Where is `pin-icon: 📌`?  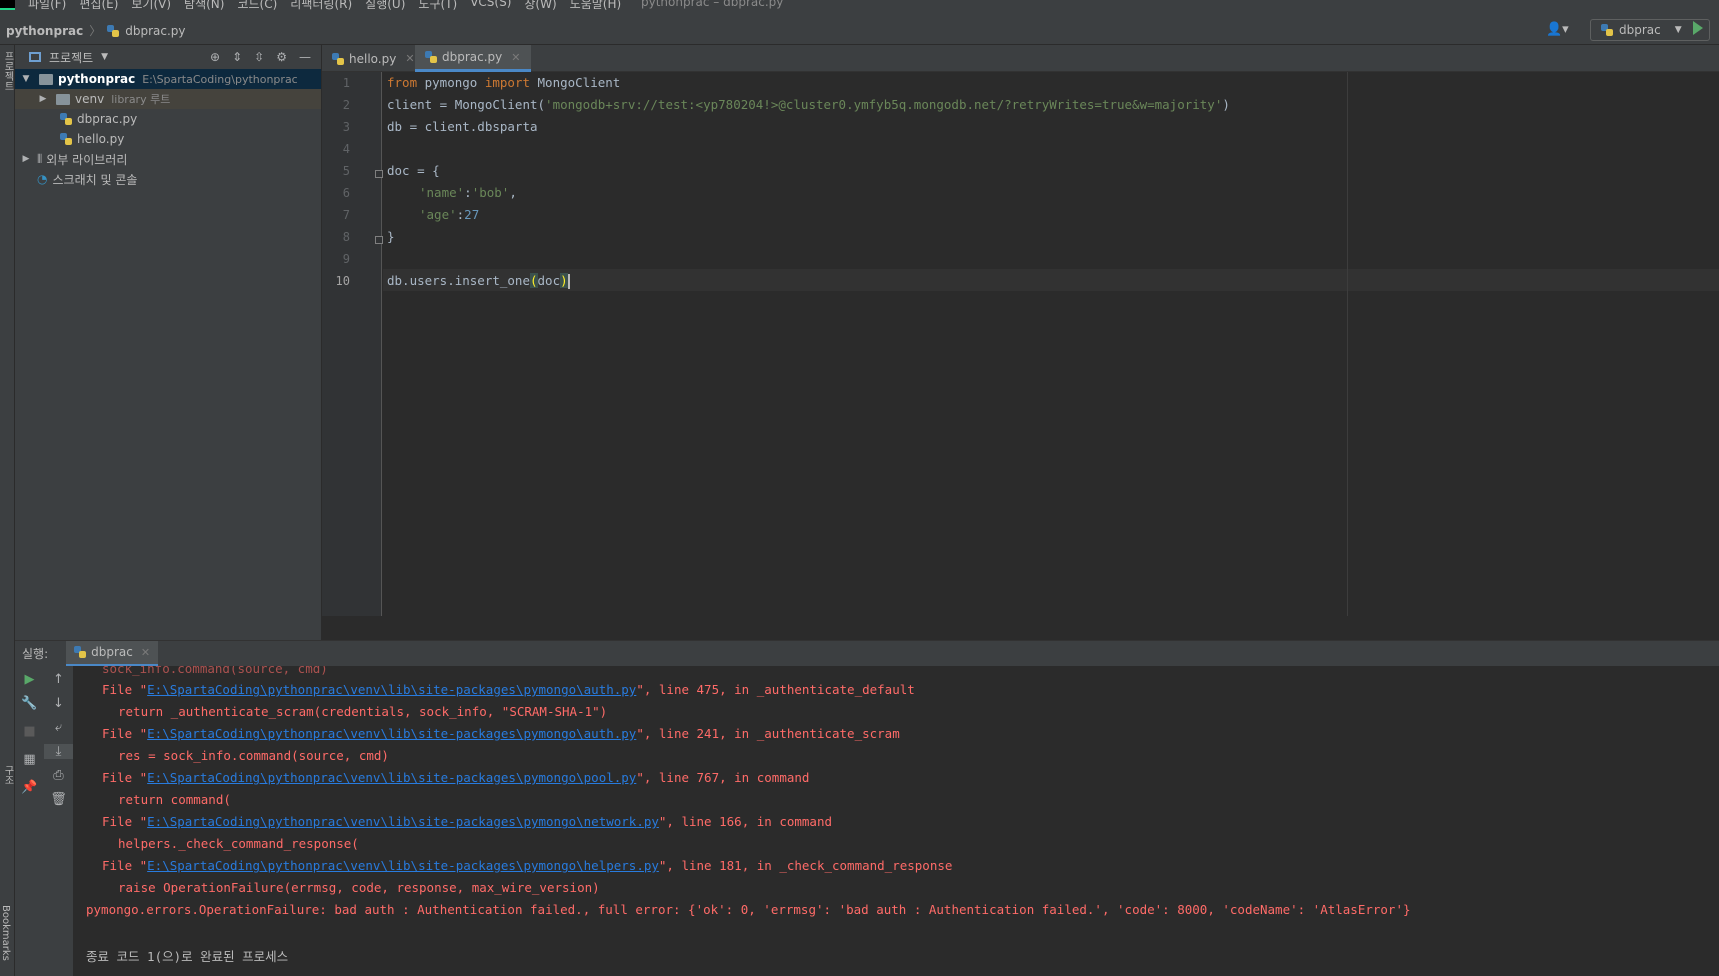 pin-icon: 📌 is located at coordinates (29, 787).